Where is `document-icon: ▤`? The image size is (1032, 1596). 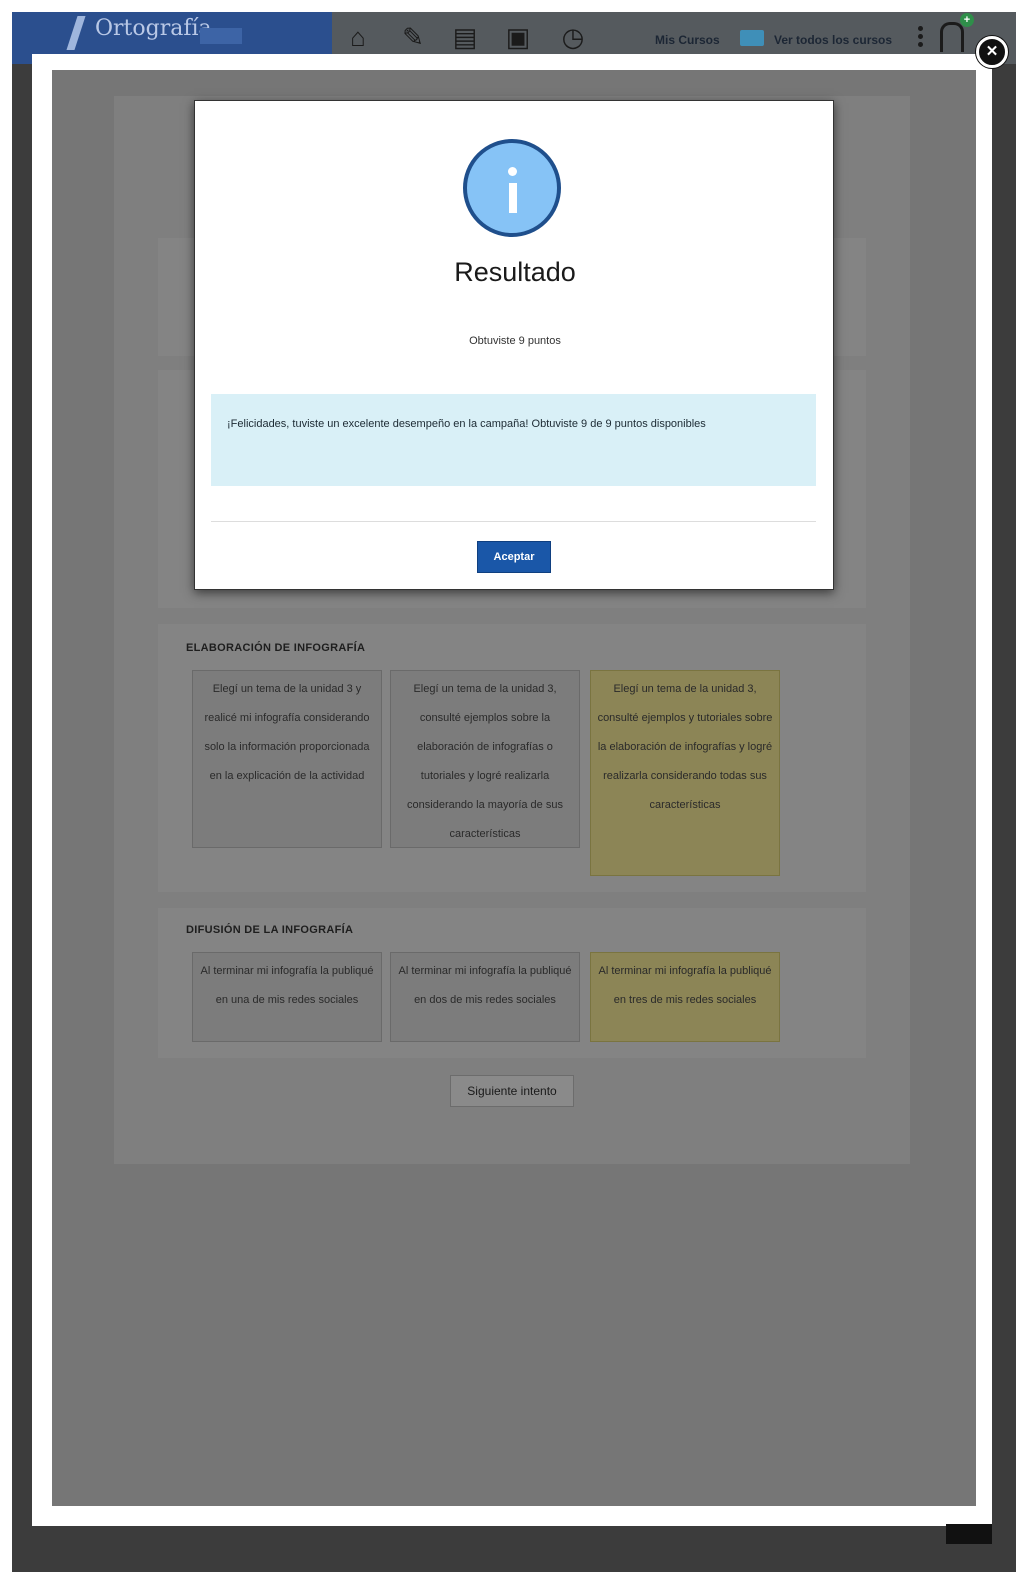
document-icon: ▤ is located at coordinates (465, 37).